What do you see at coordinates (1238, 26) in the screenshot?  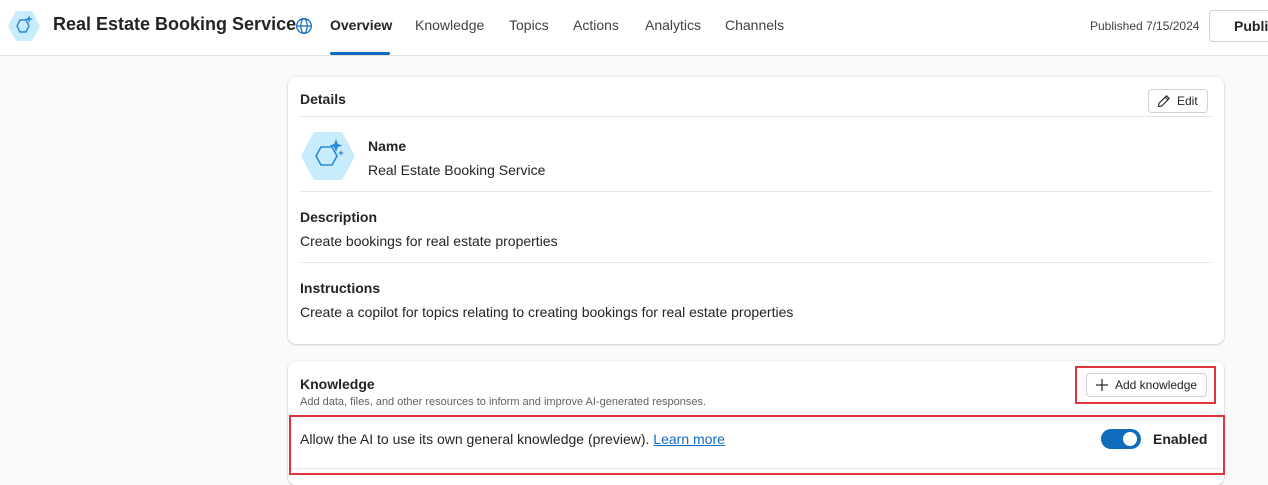 I see `publish-button: Publis` at bounding box center [1238, 26].